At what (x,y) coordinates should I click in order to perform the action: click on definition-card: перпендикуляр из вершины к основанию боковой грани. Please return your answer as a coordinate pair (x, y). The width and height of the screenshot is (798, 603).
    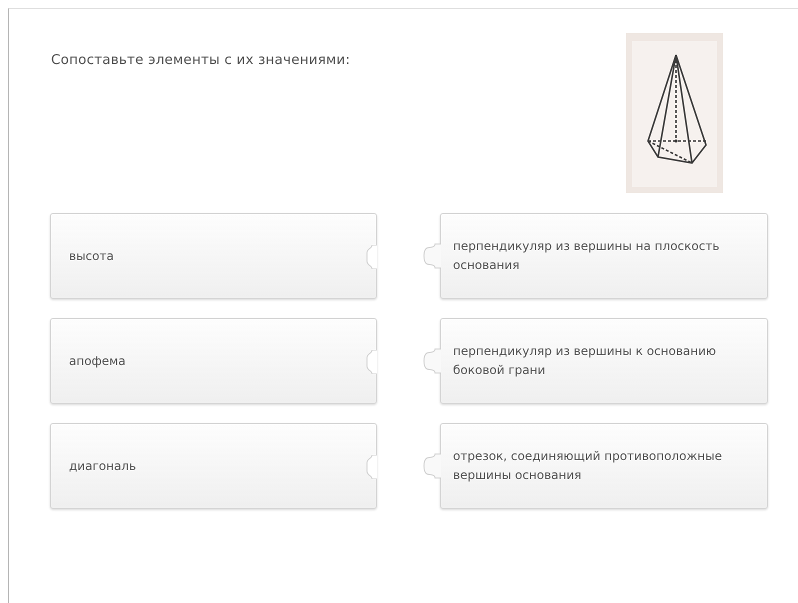
    Looking at the image, I should click on (604, 361).